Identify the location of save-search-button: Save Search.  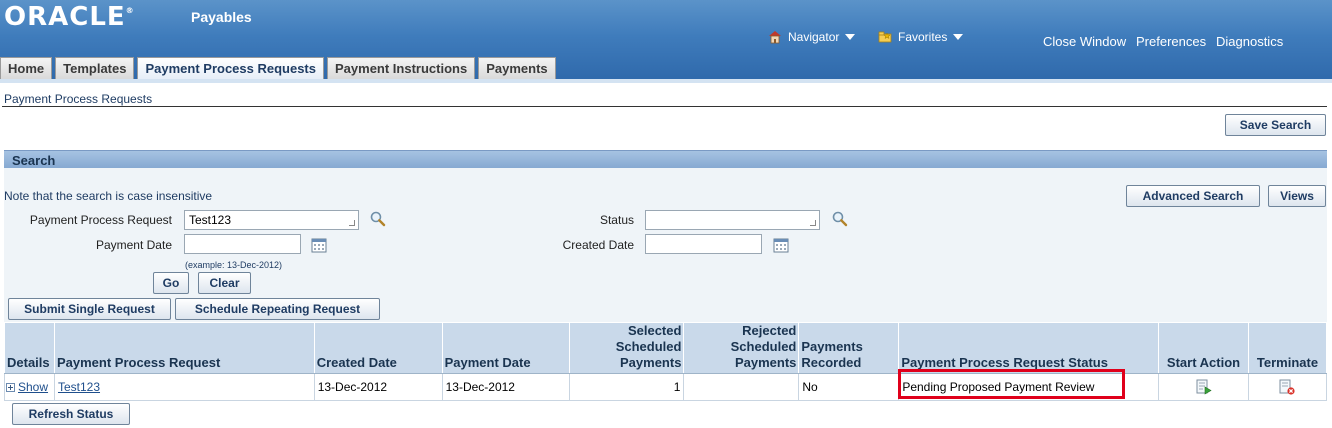
(1275, 125).